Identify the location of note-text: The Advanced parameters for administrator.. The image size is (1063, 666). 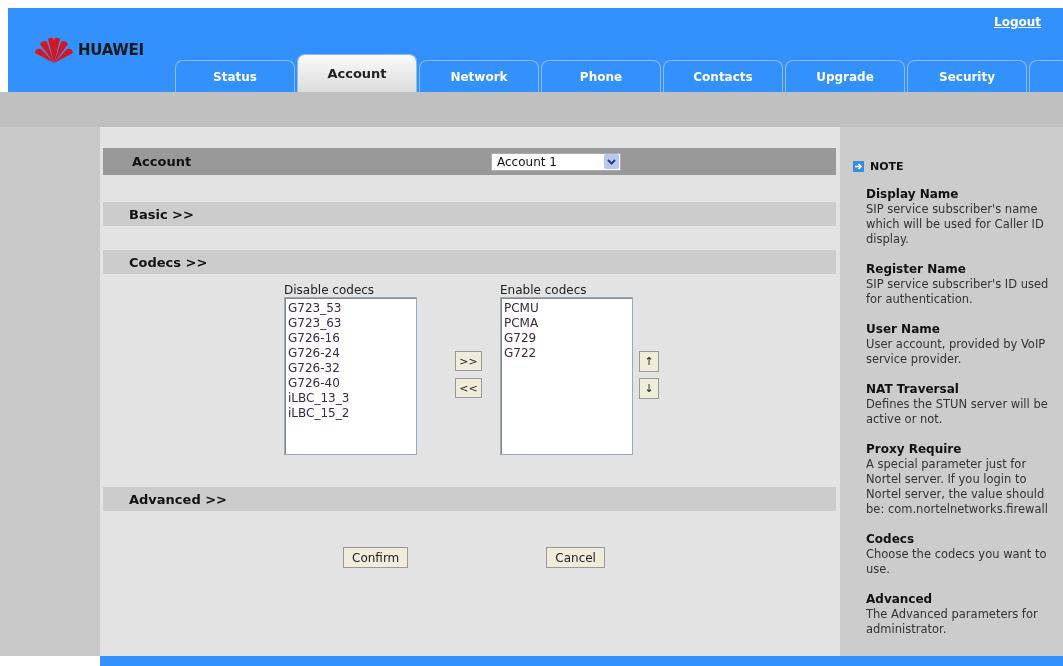
(952, 622).